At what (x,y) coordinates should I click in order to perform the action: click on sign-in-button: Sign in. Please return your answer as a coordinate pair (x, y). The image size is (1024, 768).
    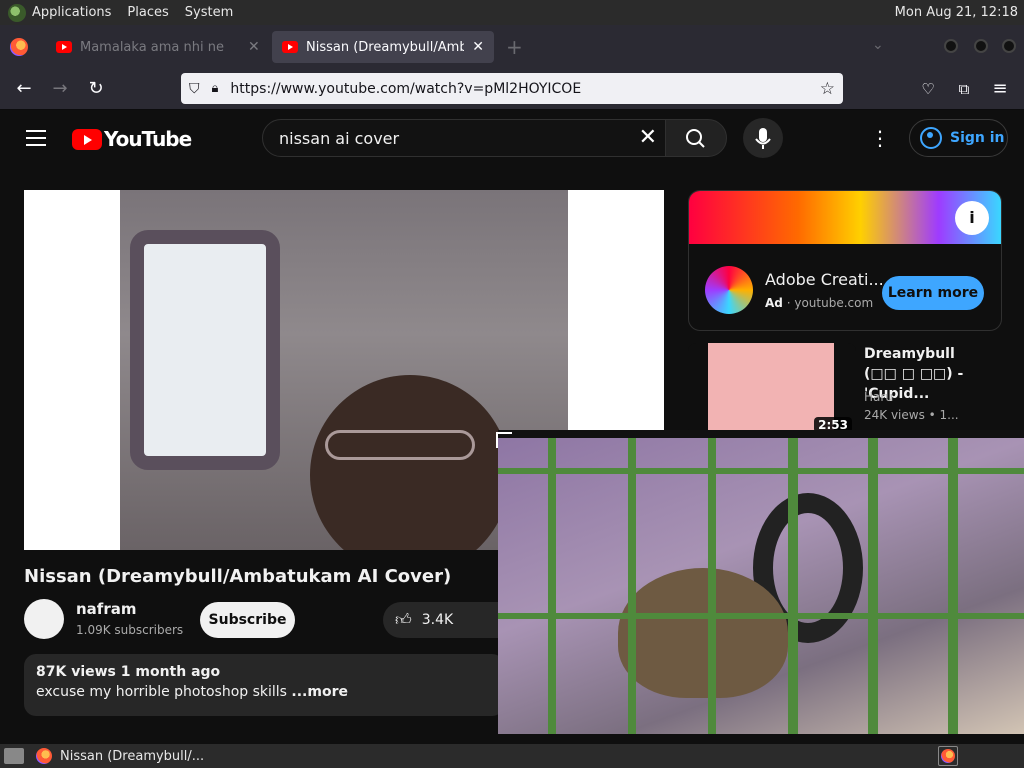
    Looking at the image, I should click on (958, 138).